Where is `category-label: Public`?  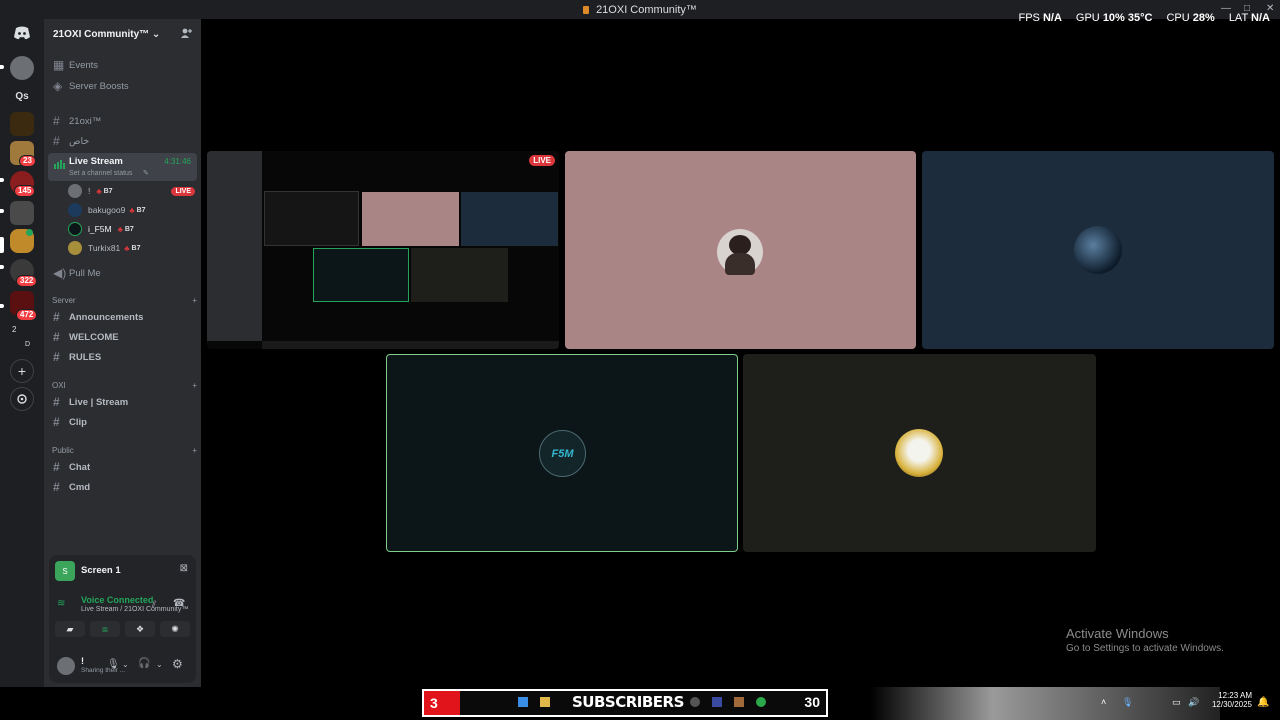
category-label: Public is located at coordinates (63, 450).